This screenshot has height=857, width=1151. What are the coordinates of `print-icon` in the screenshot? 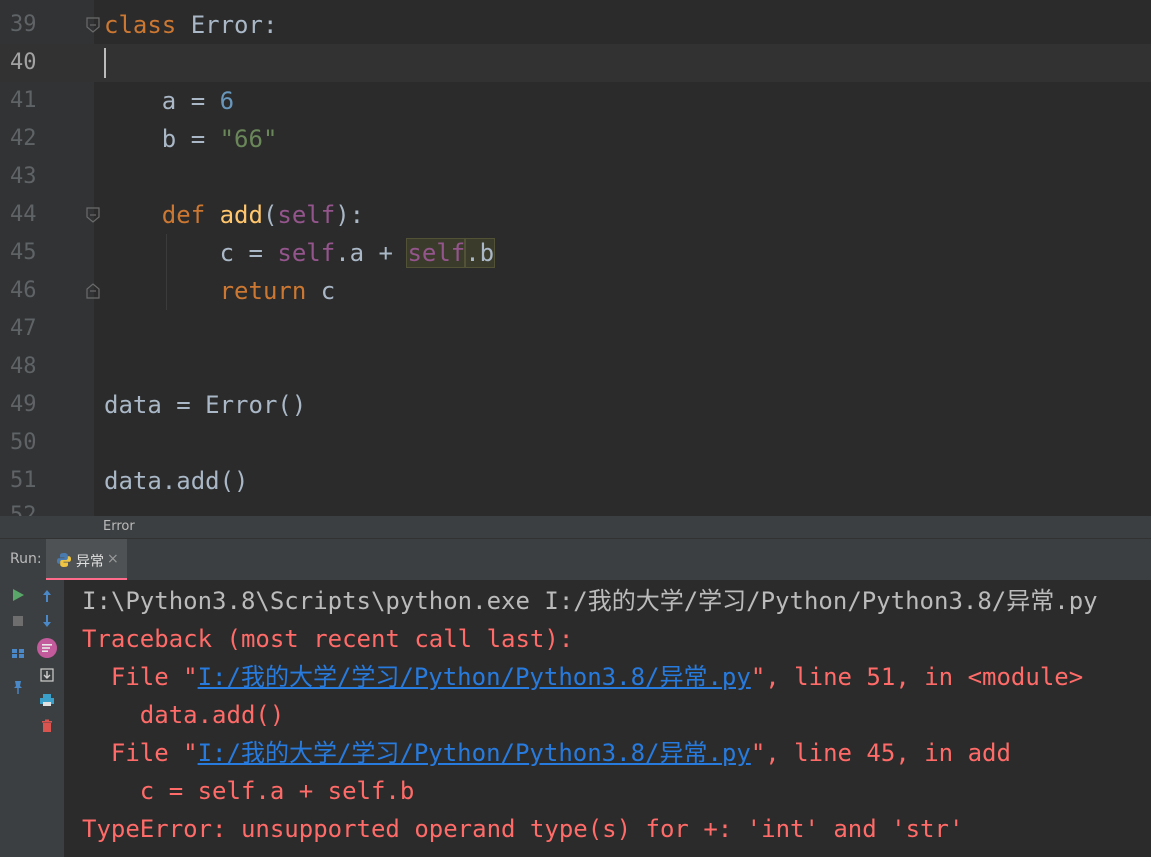 It's located at (47, 700).